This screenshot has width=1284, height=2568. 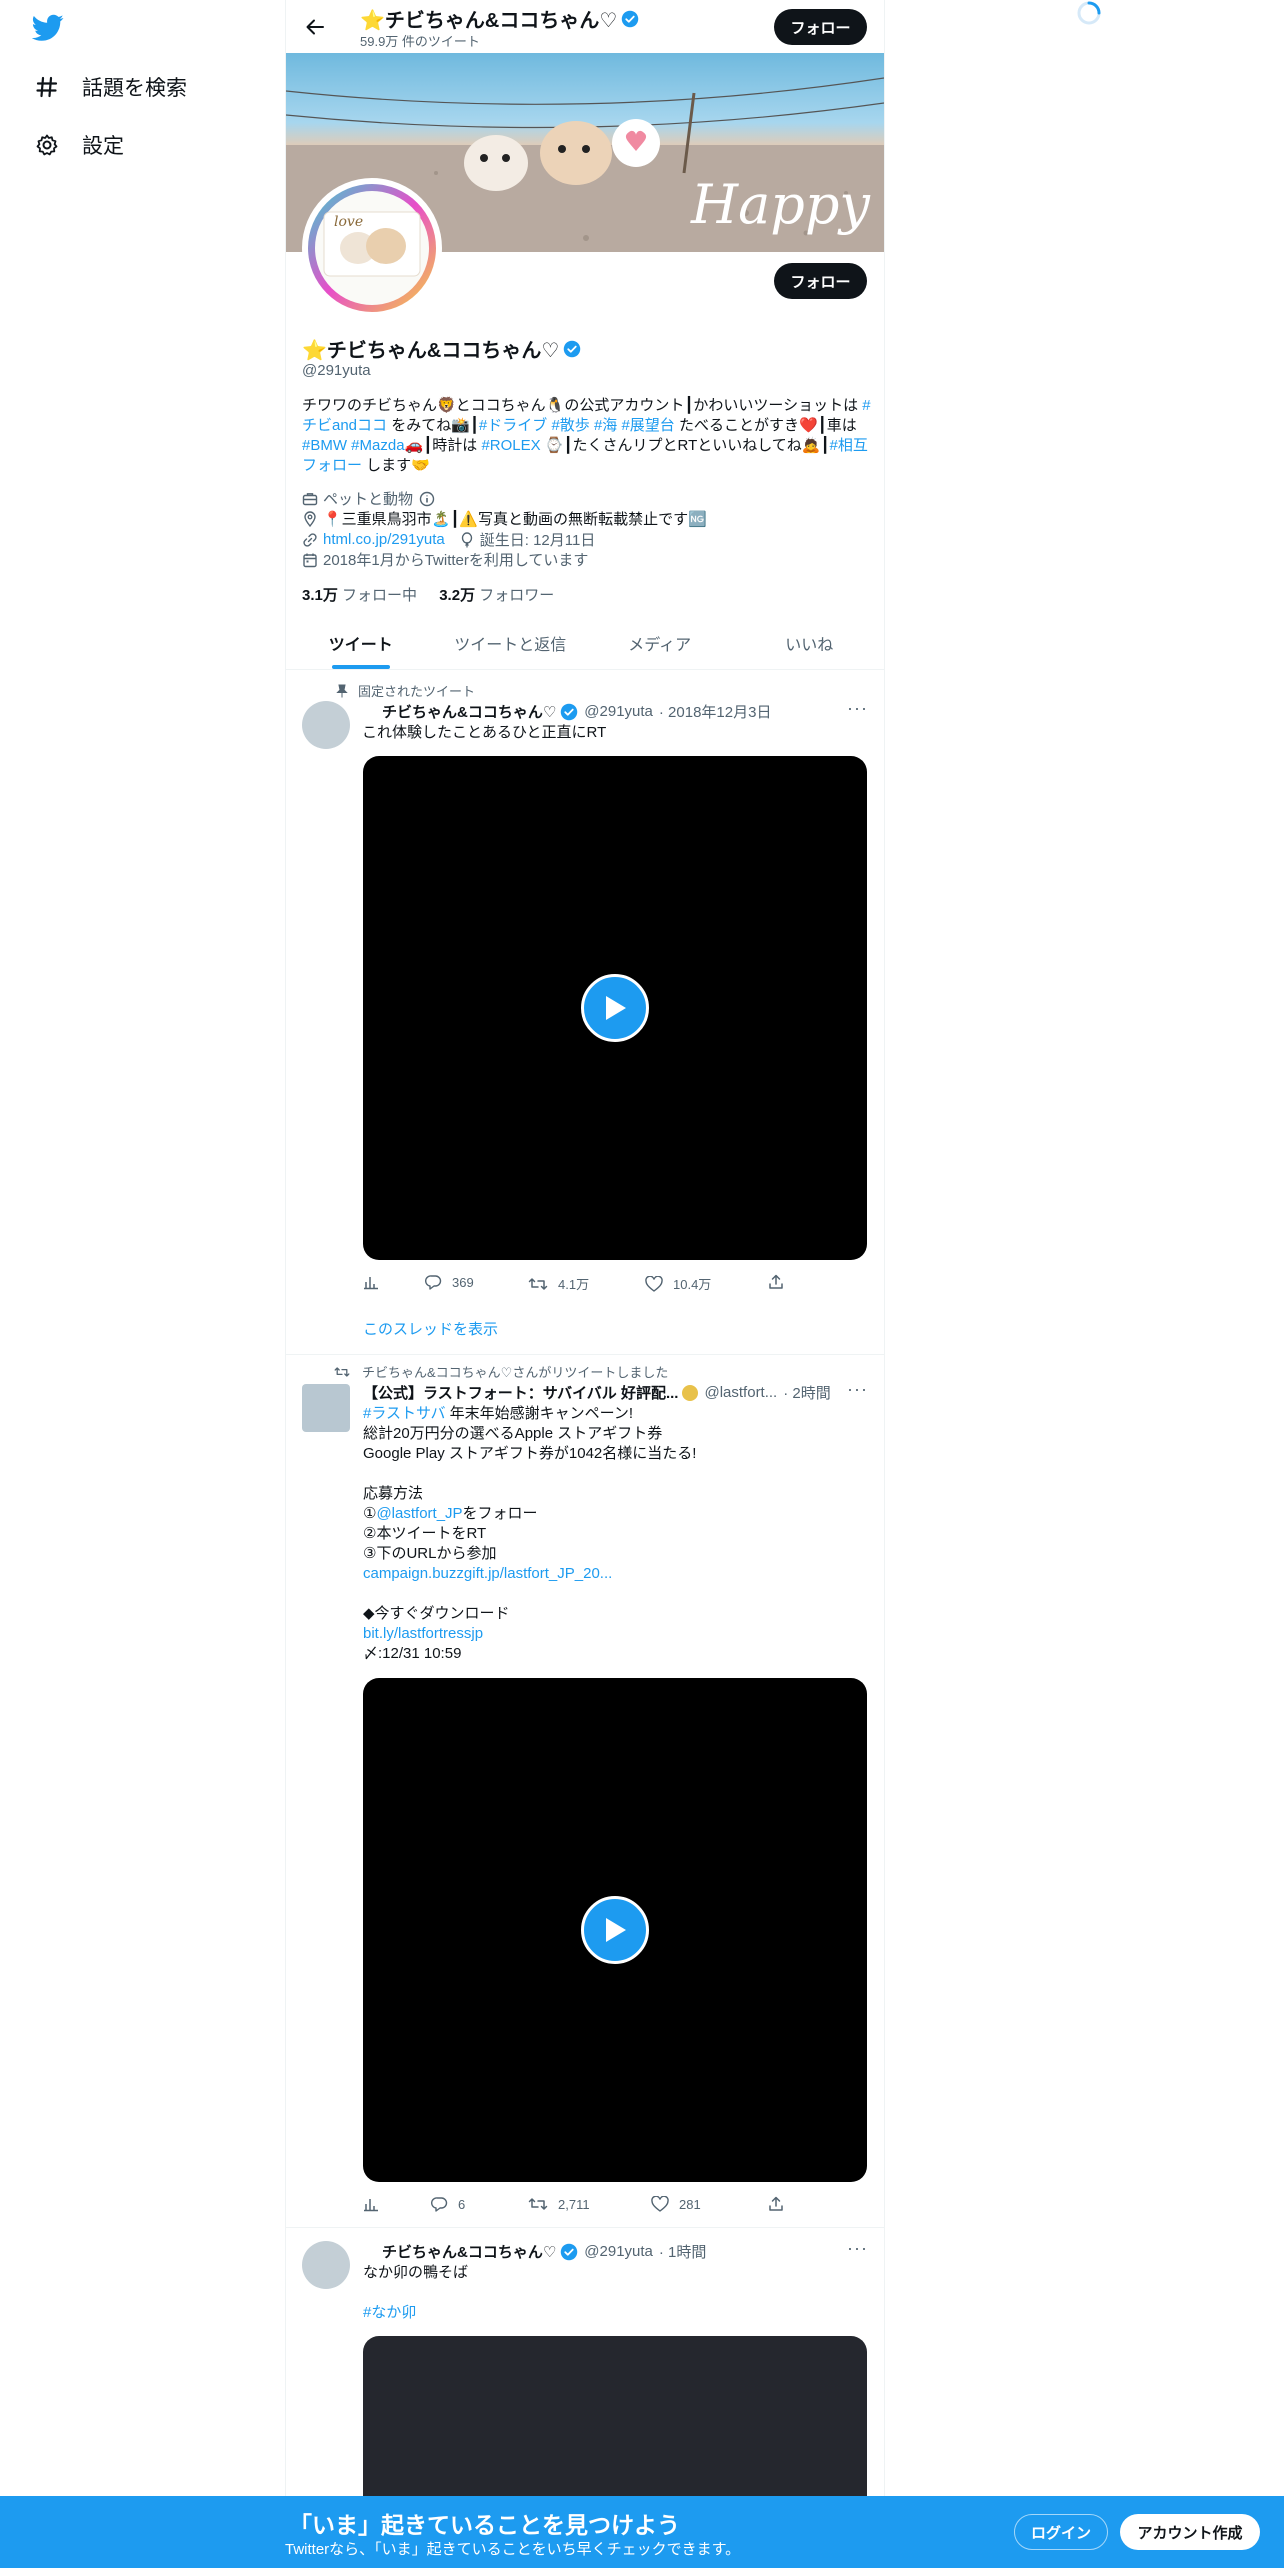 I want to click on hashtag-link: #展望台, so click(x=647, y=425).